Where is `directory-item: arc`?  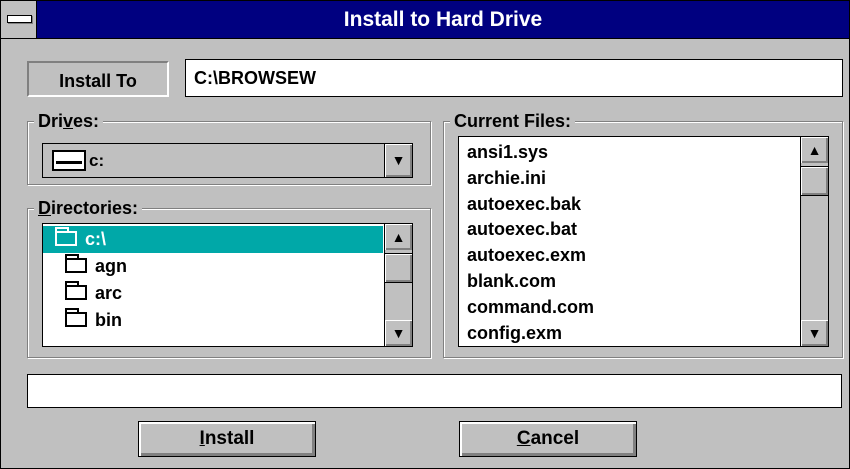 directory-item: arc is located at coordinates (82, 293).